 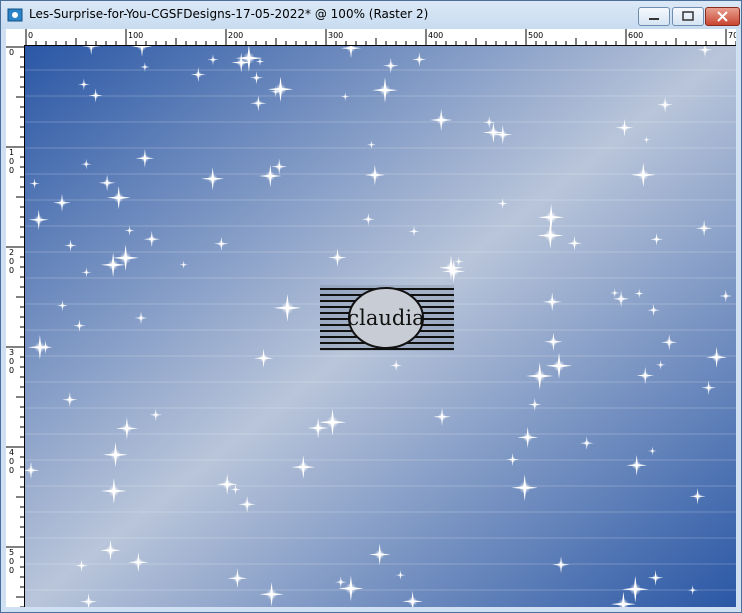 I want to click on maximize-button, so click(x=688, y=16).